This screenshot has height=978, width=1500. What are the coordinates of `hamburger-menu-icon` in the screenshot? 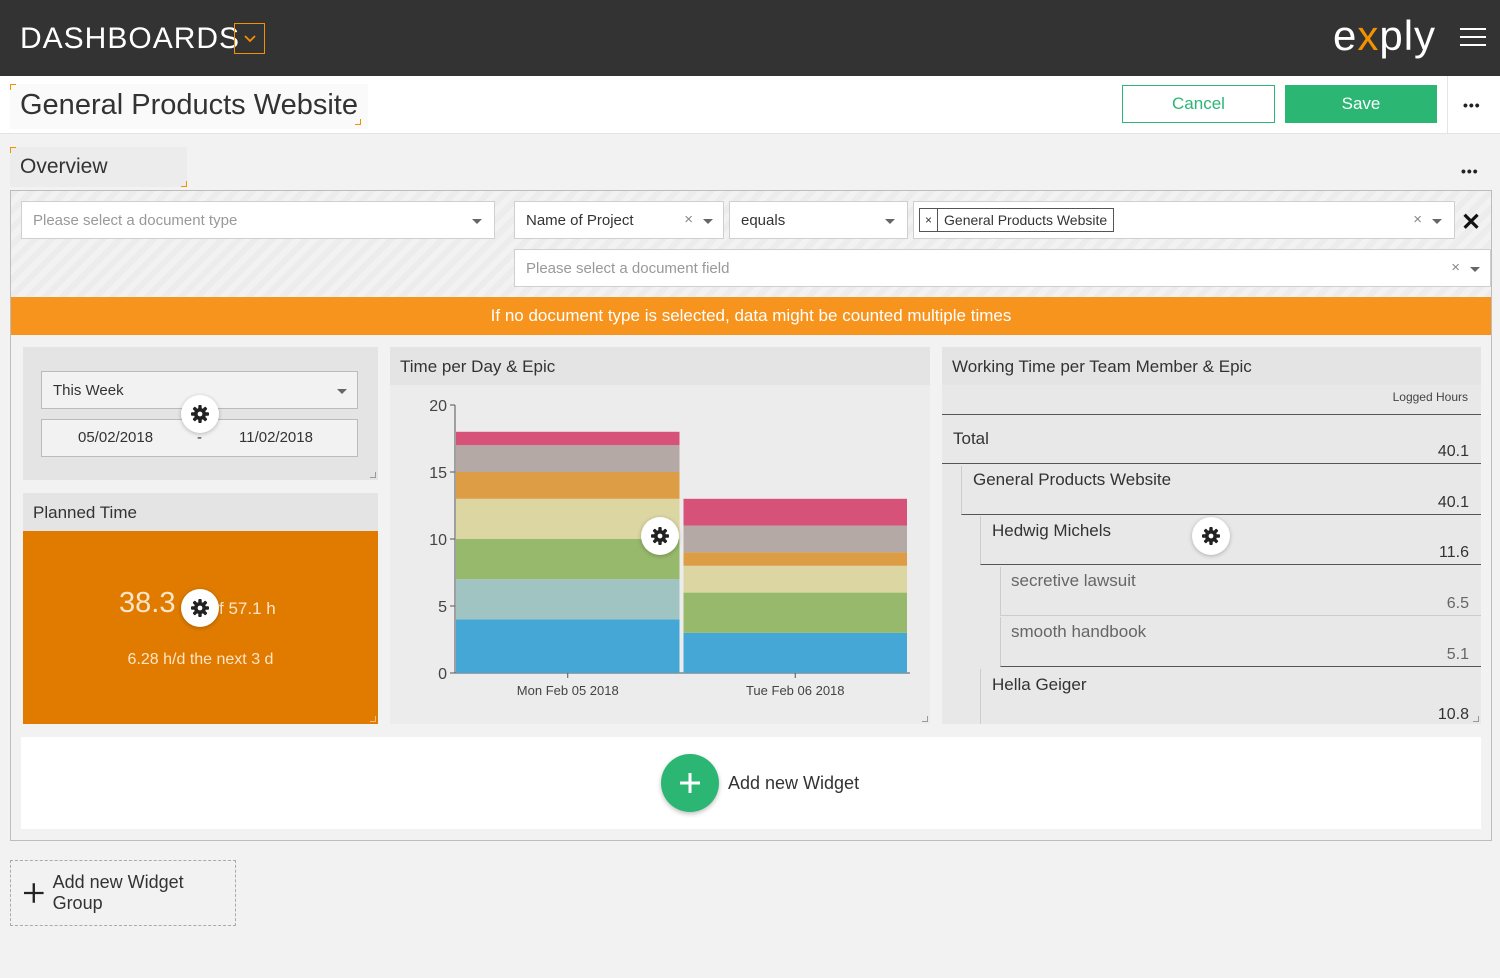 It's located at (1473, 38).